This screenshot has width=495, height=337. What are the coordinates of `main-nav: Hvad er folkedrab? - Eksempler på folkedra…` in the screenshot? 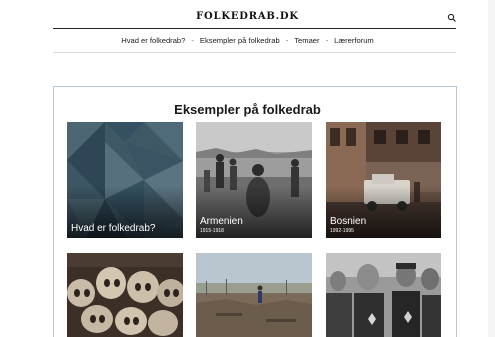 It's located at (247, 40).